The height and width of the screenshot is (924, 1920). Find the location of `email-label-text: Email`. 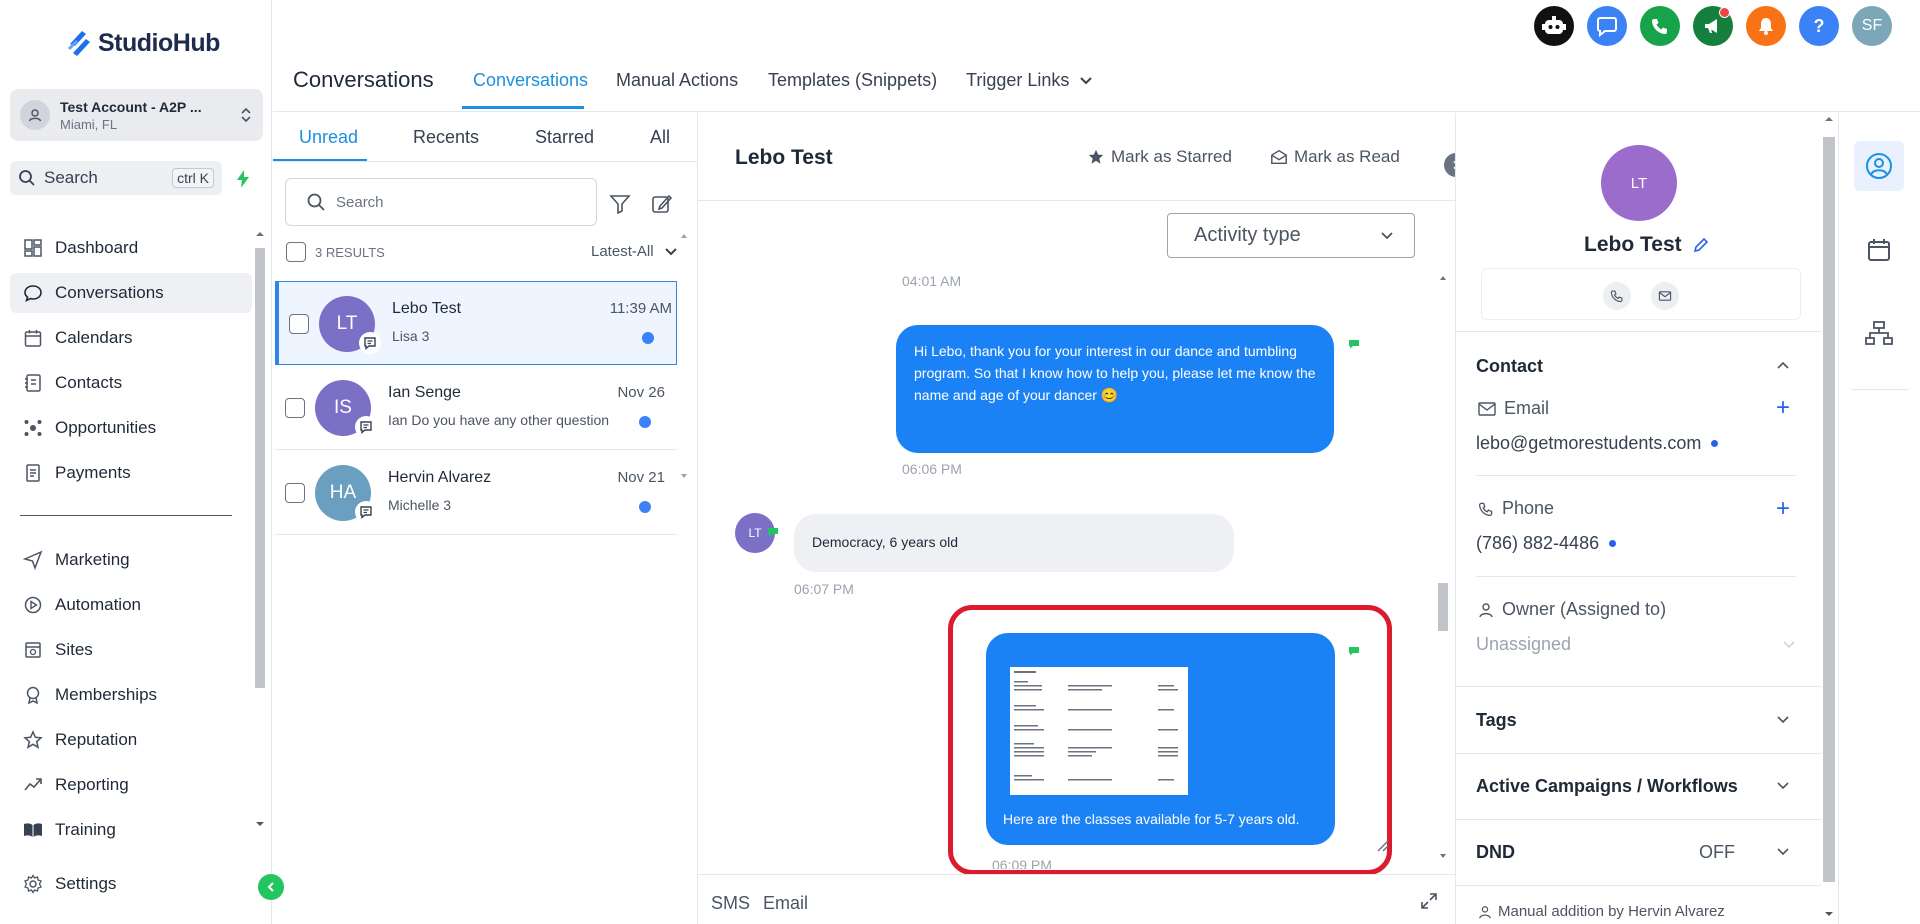

email-label-text: Email is located at coordinates (1527, 408).